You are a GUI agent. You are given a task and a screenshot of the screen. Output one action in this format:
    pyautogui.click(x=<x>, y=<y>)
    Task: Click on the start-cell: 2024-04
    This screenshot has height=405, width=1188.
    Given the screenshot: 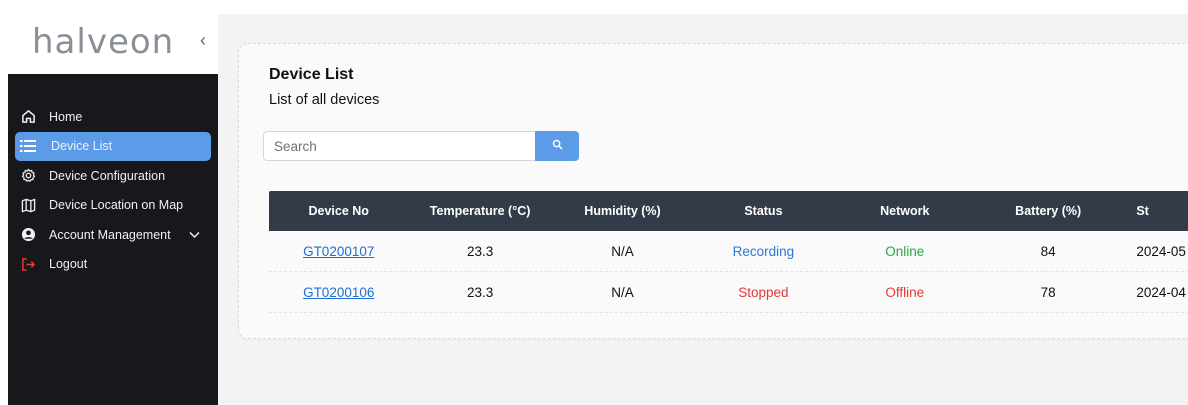 What is the action you would take?
    pyautogui.click(x=1161, y=292)
    